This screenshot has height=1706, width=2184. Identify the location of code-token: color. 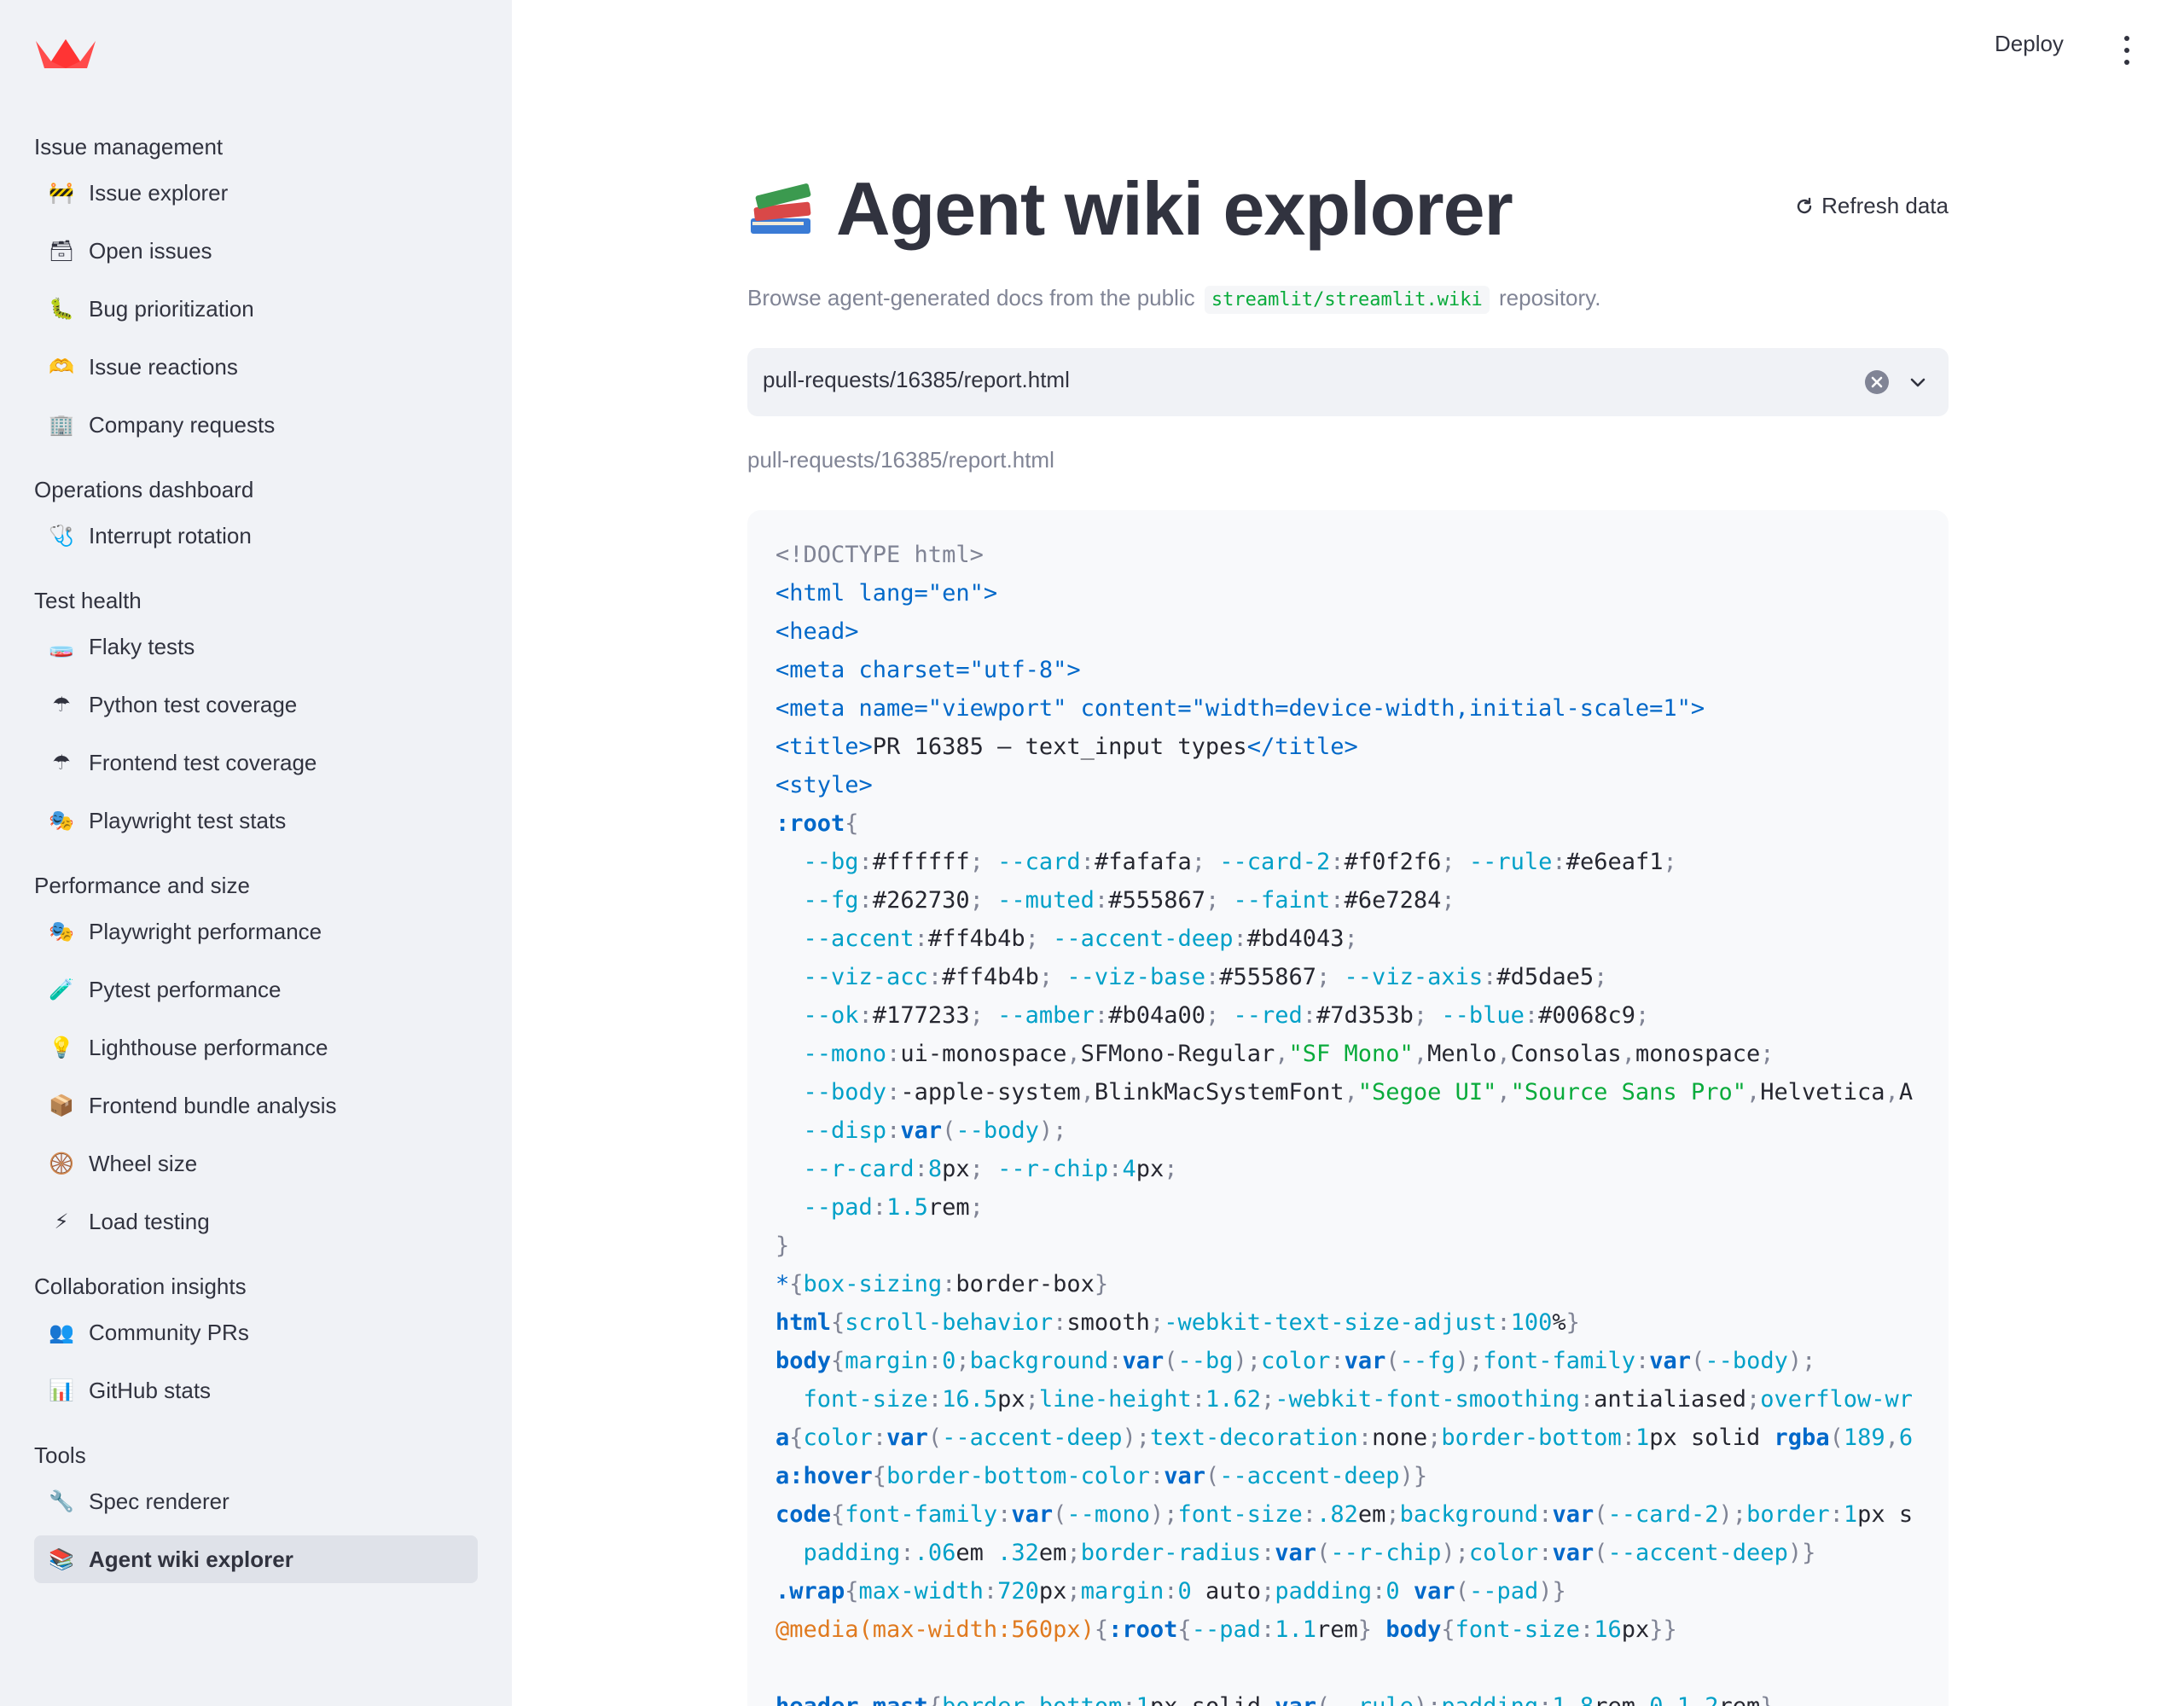
(1296, 1361).